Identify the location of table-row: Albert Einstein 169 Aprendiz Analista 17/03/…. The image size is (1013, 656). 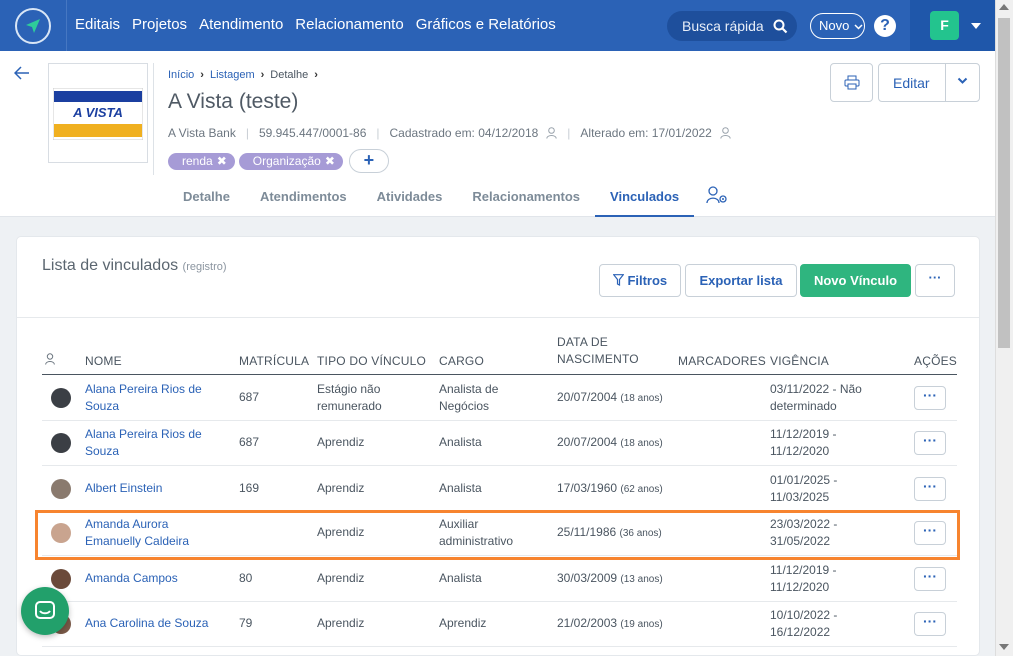
(499, 489).